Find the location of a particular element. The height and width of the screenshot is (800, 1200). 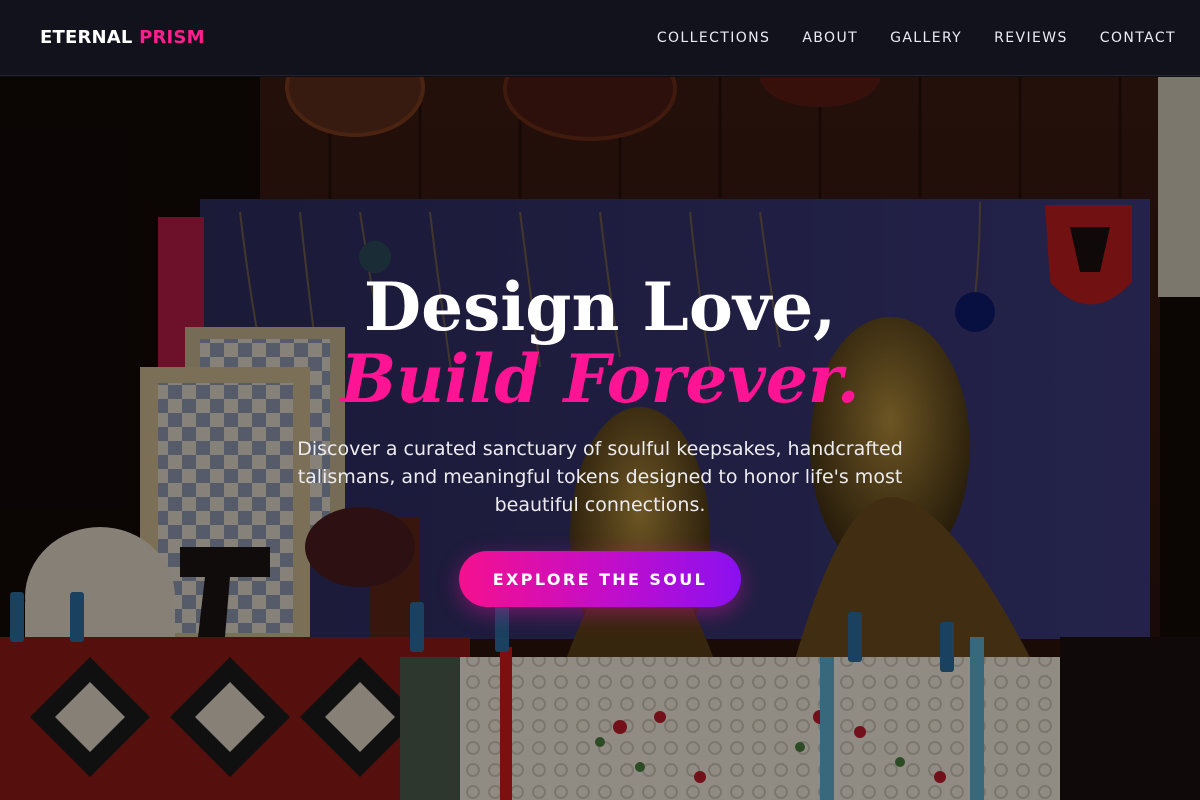

explore-the-soul-button: EXPLORE THE SOUL is located at coordinates (600, 579).